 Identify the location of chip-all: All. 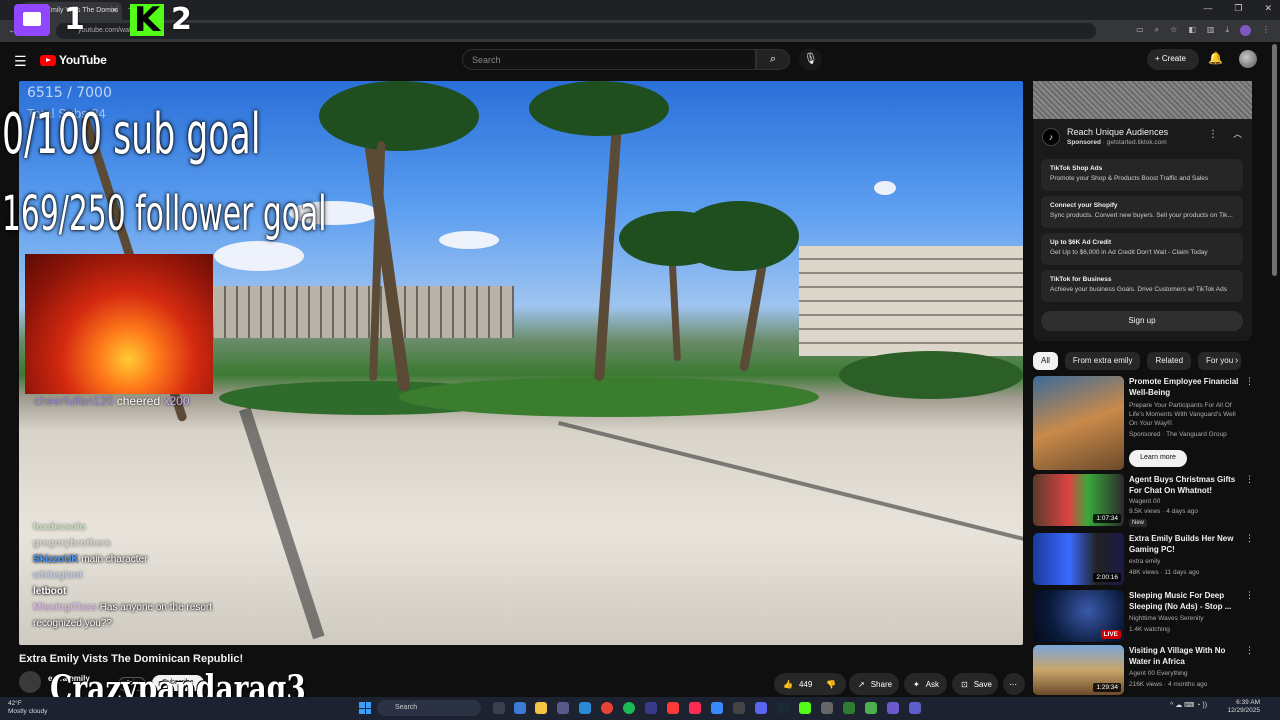
(1045, 361).